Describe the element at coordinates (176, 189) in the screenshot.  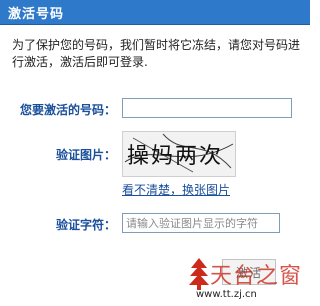
I see `refresh-captcha-link: 看不清楚，换张图片` at that location.